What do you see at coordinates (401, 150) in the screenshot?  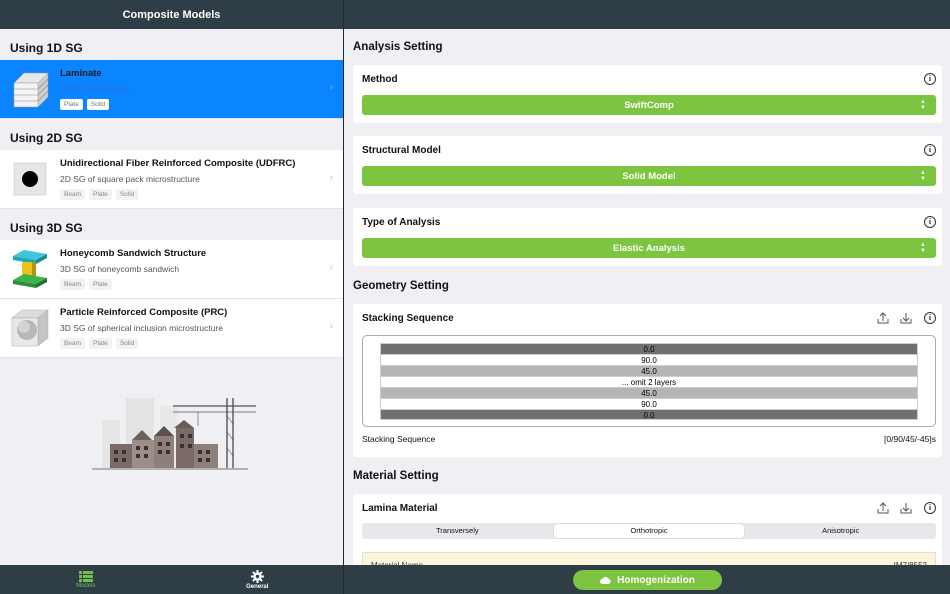 I see `structural-model-label: Structural Model` at bounding box center [401, 150].